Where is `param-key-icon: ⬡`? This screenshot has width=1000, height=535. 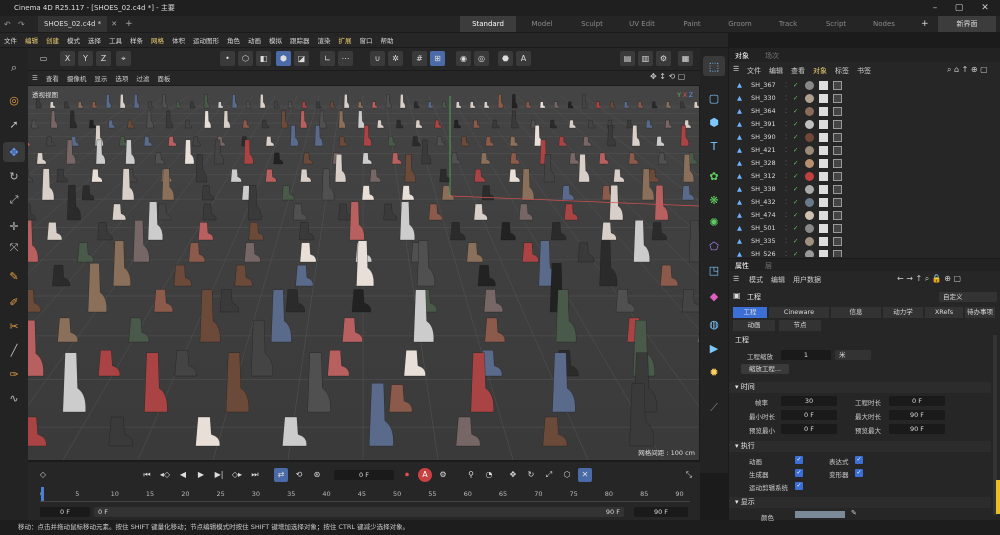
param-key-icon: ⬡ is located at coordinates (567, 475).